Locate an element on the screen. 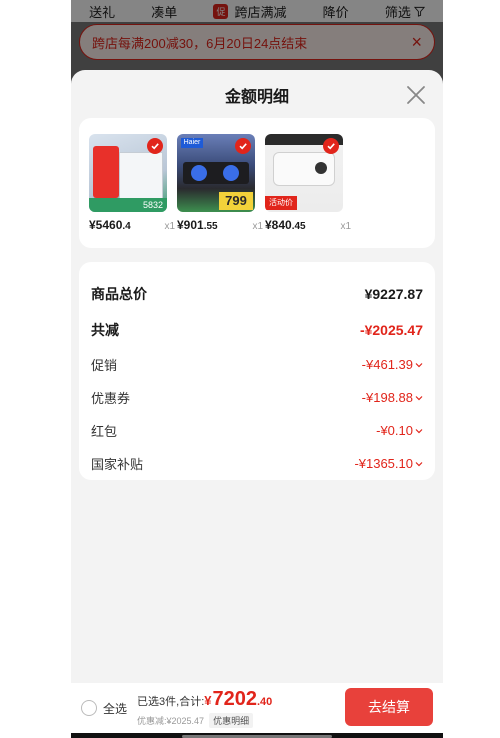  summary-prefix: 已选3件,合计: is located at coordinates (171, 702).